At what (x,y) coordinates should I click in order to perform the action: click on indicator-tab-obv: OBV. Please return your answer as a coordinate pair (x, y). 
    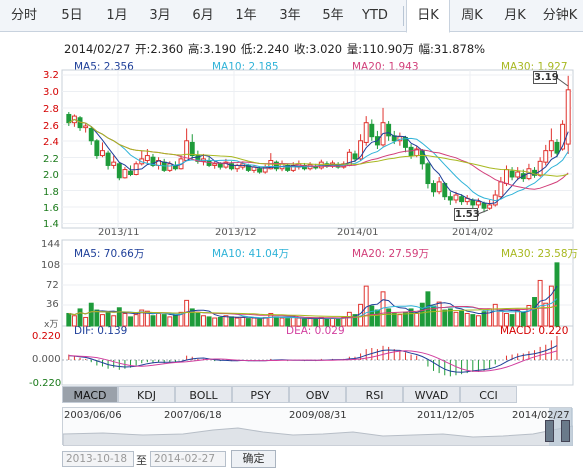
    Looking at the image, I should click on (317, 394).